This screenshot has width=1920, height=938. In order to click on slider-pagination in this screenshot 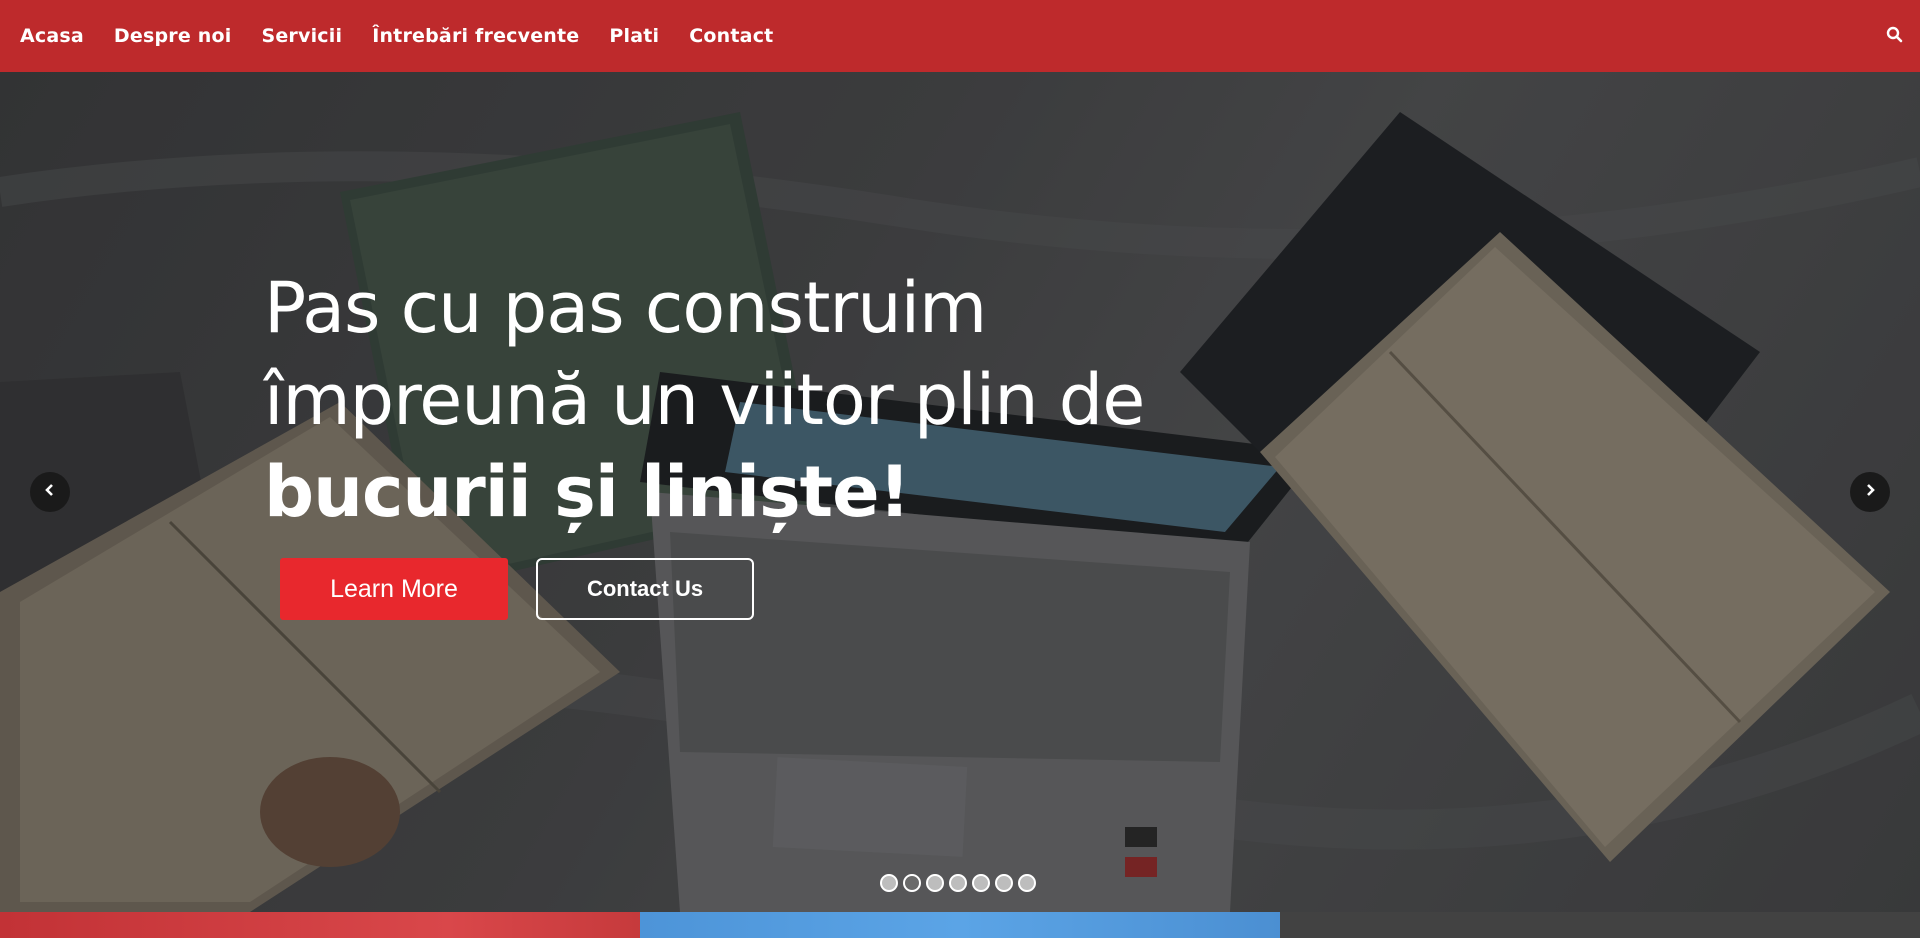, I will do `click(958, 883)`.